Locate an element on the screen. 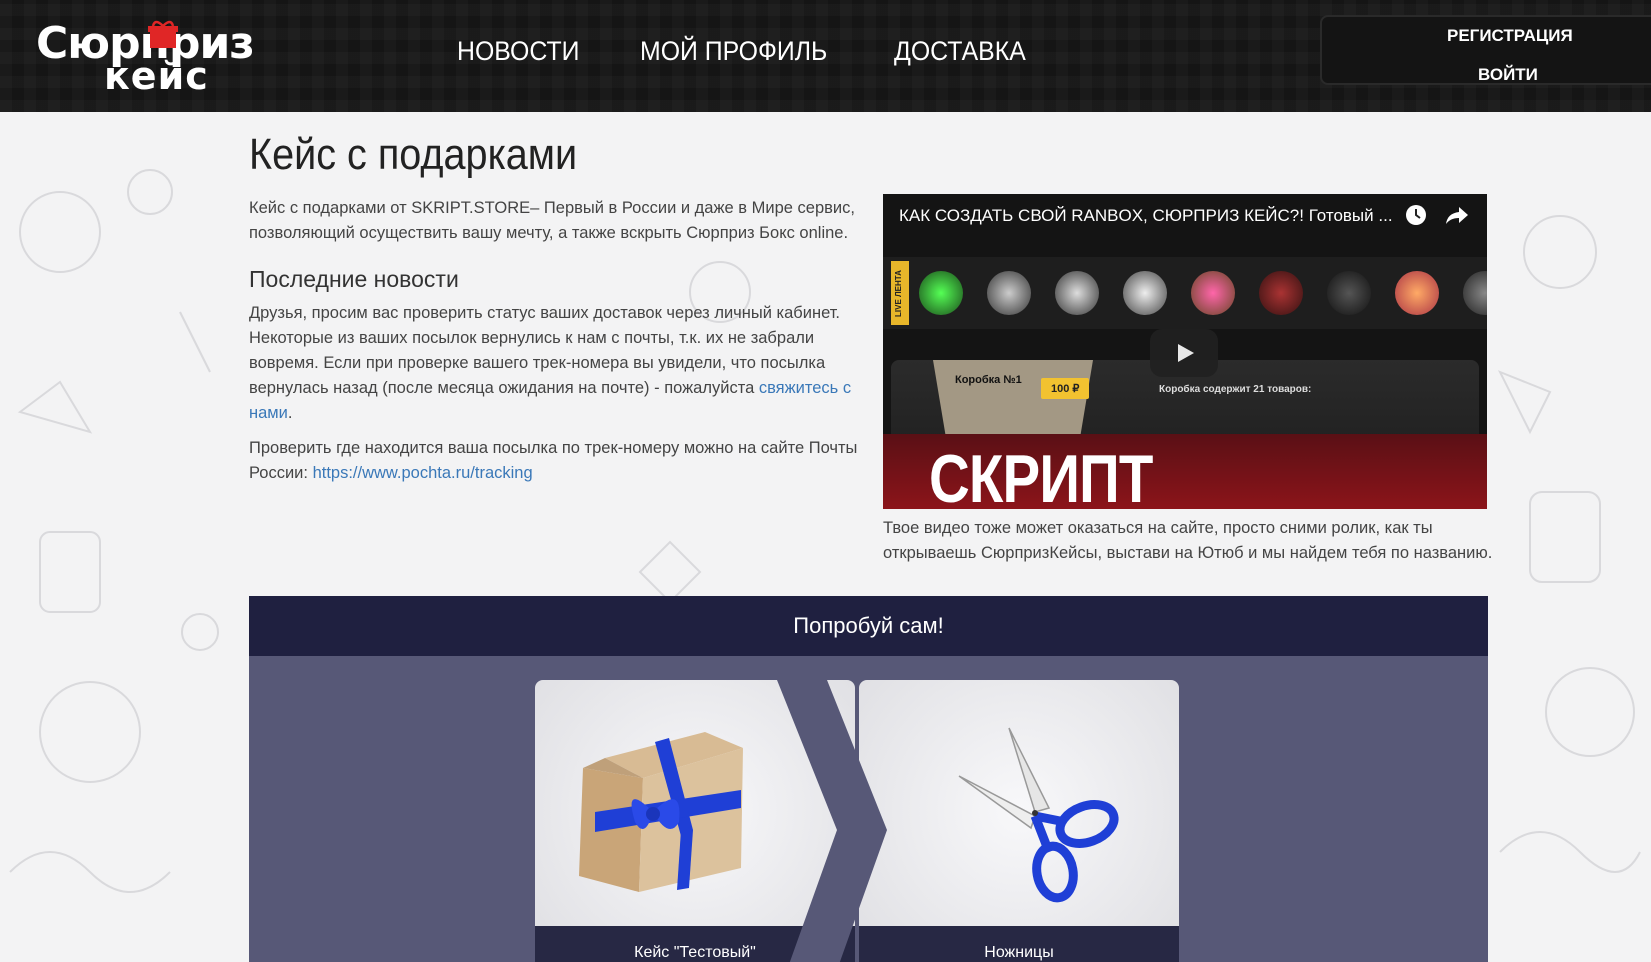  site-logo: Сюрприз кейс is located at coordinates (156, 56).